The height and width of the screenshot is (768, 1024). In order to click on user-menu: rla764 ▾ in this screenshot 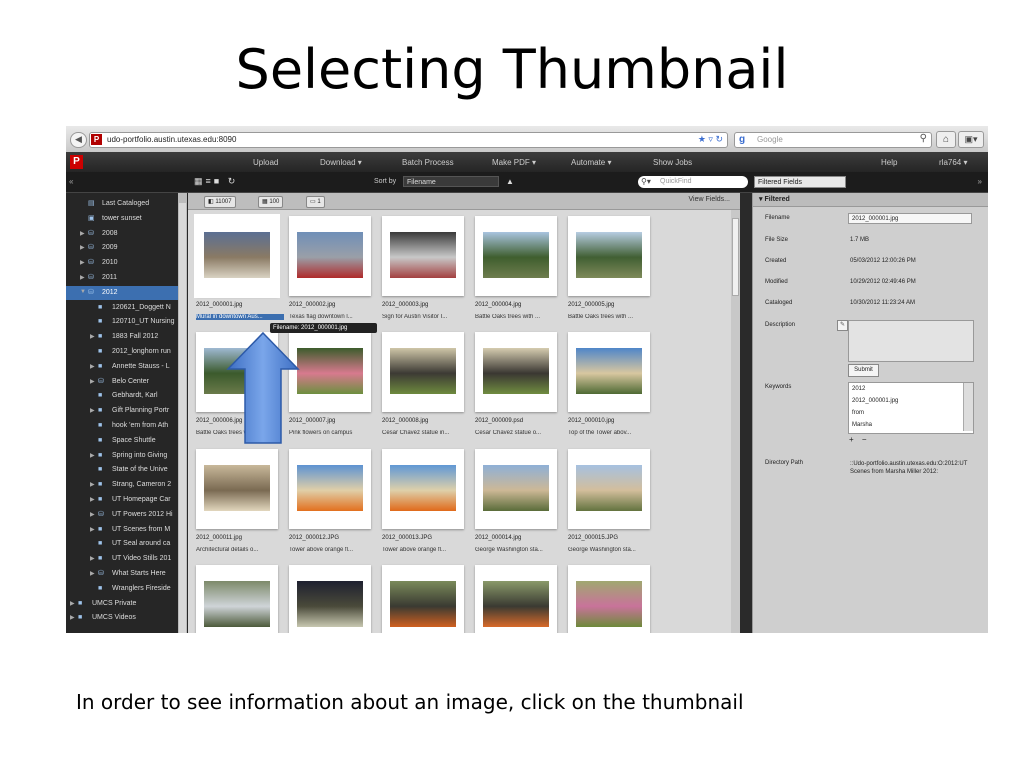, I will do `click(953, 162)`.